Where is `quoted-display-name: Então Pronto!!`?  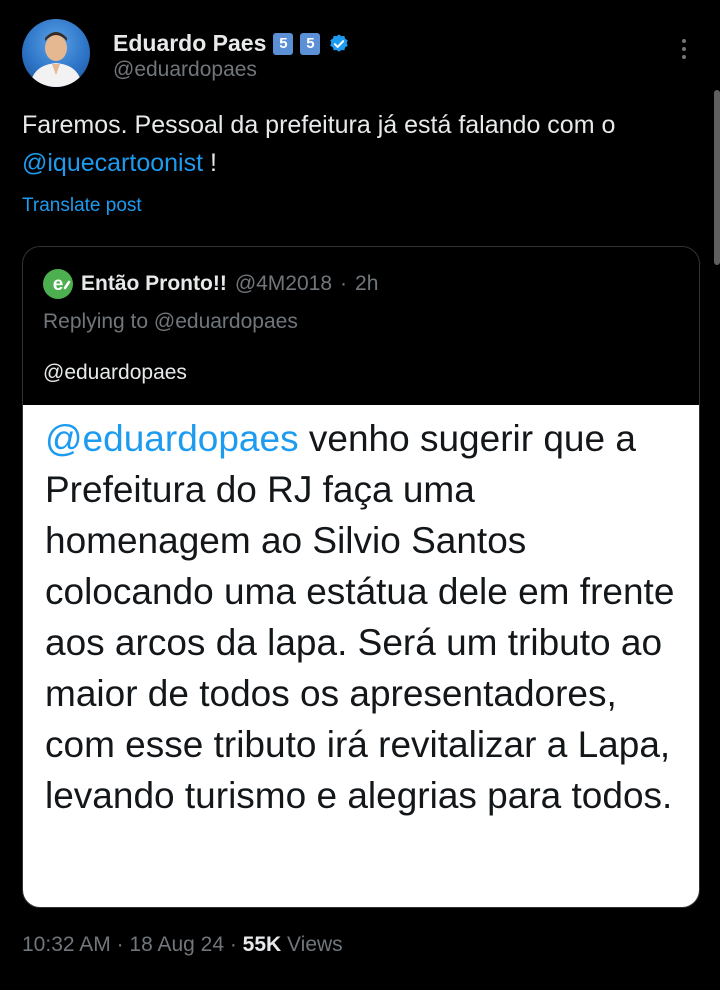
quoted-display-name: Então Pronto!! is located at coordinates (154, 284).